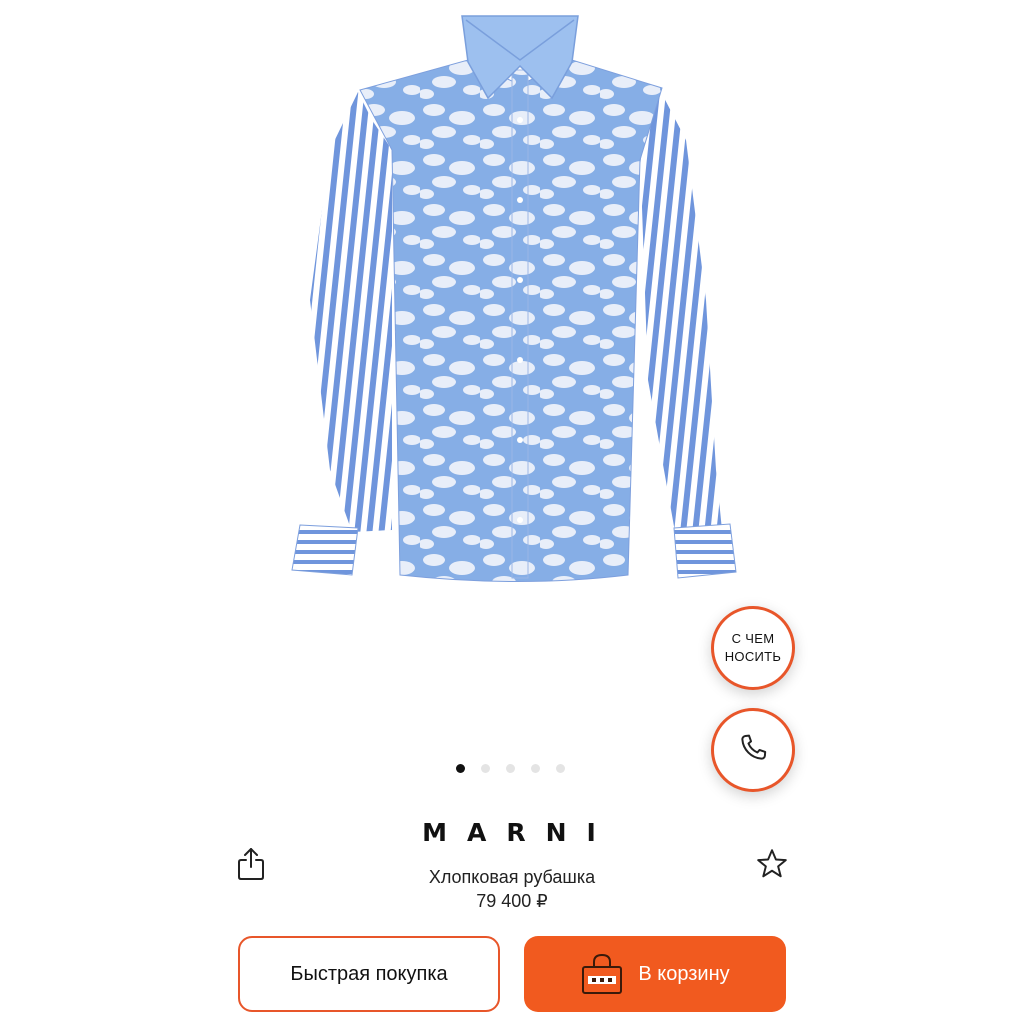 The image size is (1024, 1024). I want to click on phone-icon, so click(753, 750).